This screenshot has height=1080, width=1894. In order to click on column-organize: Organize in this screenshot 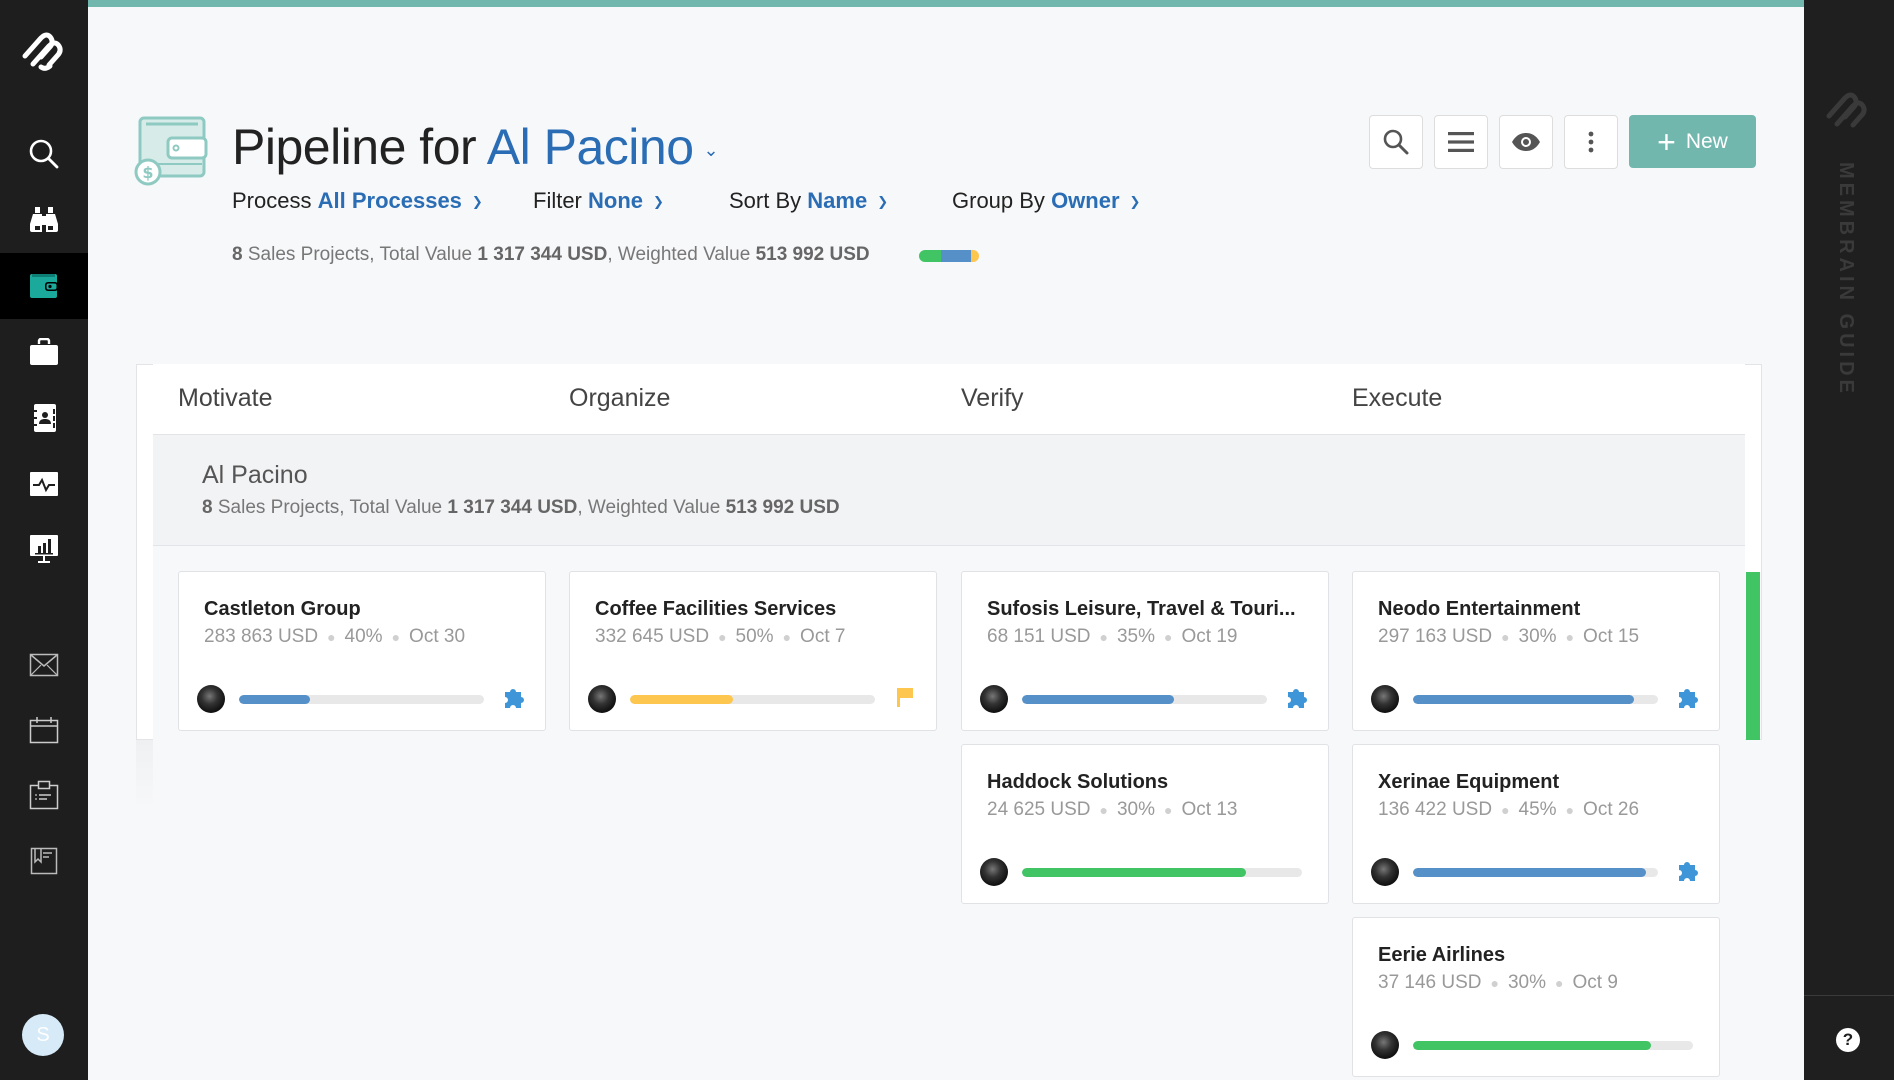, I will do `click(620, 398)`.